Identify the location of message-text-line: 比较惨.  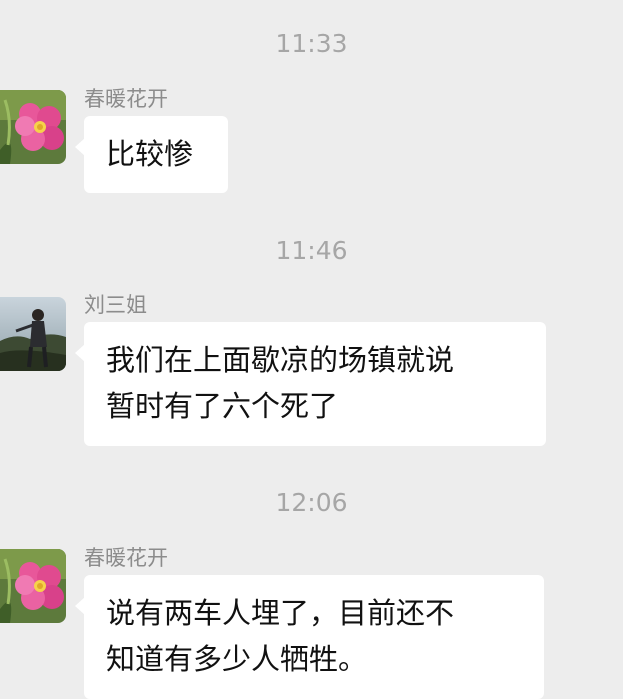
(150, 154).